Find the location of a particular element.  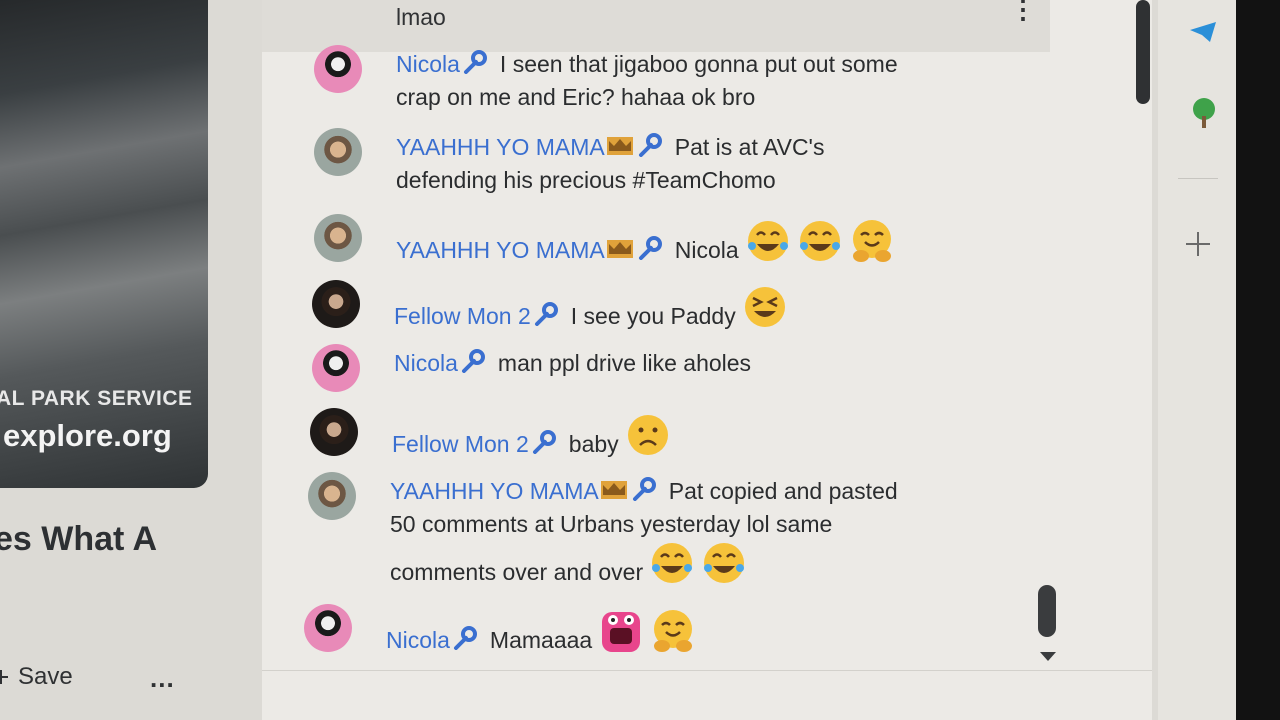

message-text: baby is located at coordinates (593, 444).